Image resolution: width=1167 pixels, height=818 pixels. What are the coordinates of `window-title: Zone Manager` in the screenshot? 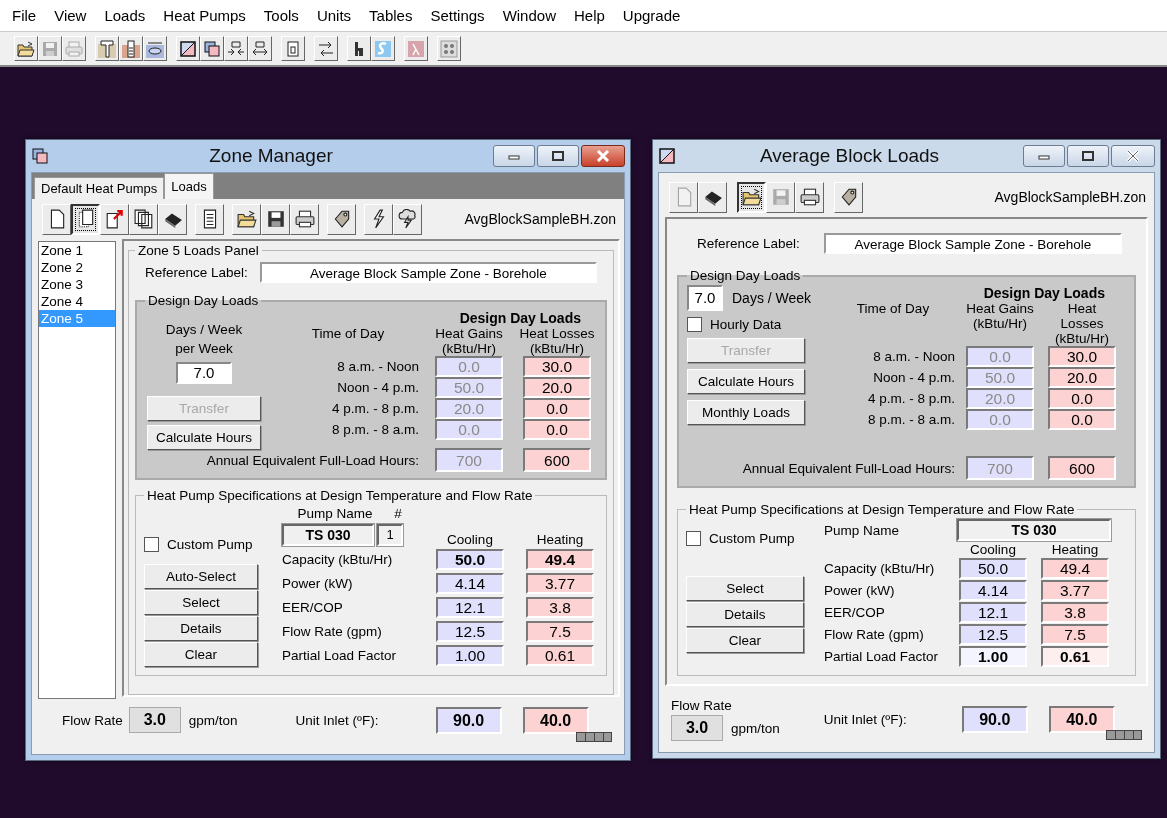 It's located at (271, 156).